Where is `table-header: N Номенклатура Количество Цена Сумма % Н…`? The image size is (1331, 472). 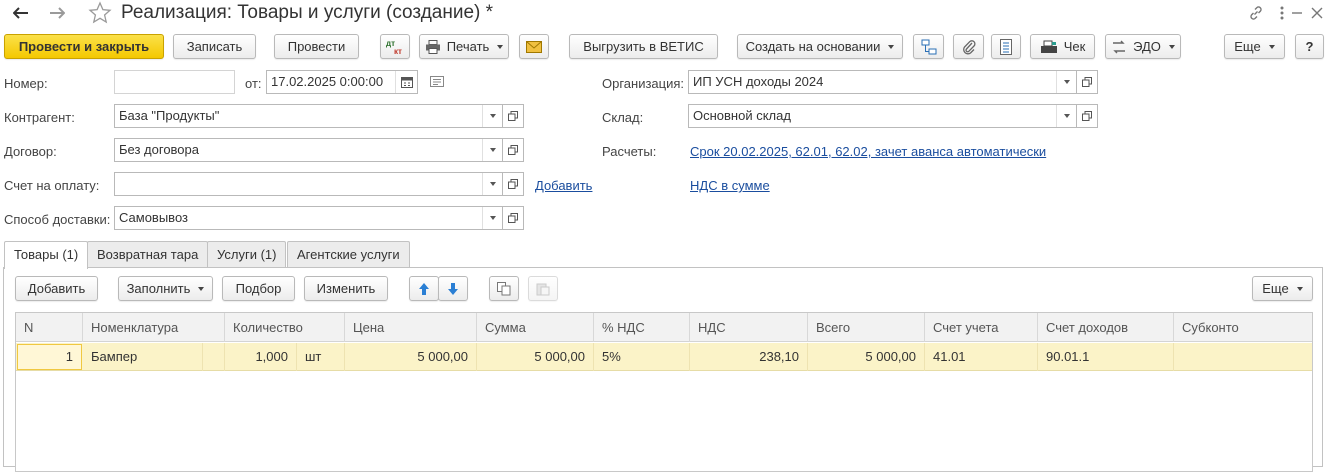 table-header: N Номенклатура Количество Цена Сумма % Н… is located at coordinates (664, 327).